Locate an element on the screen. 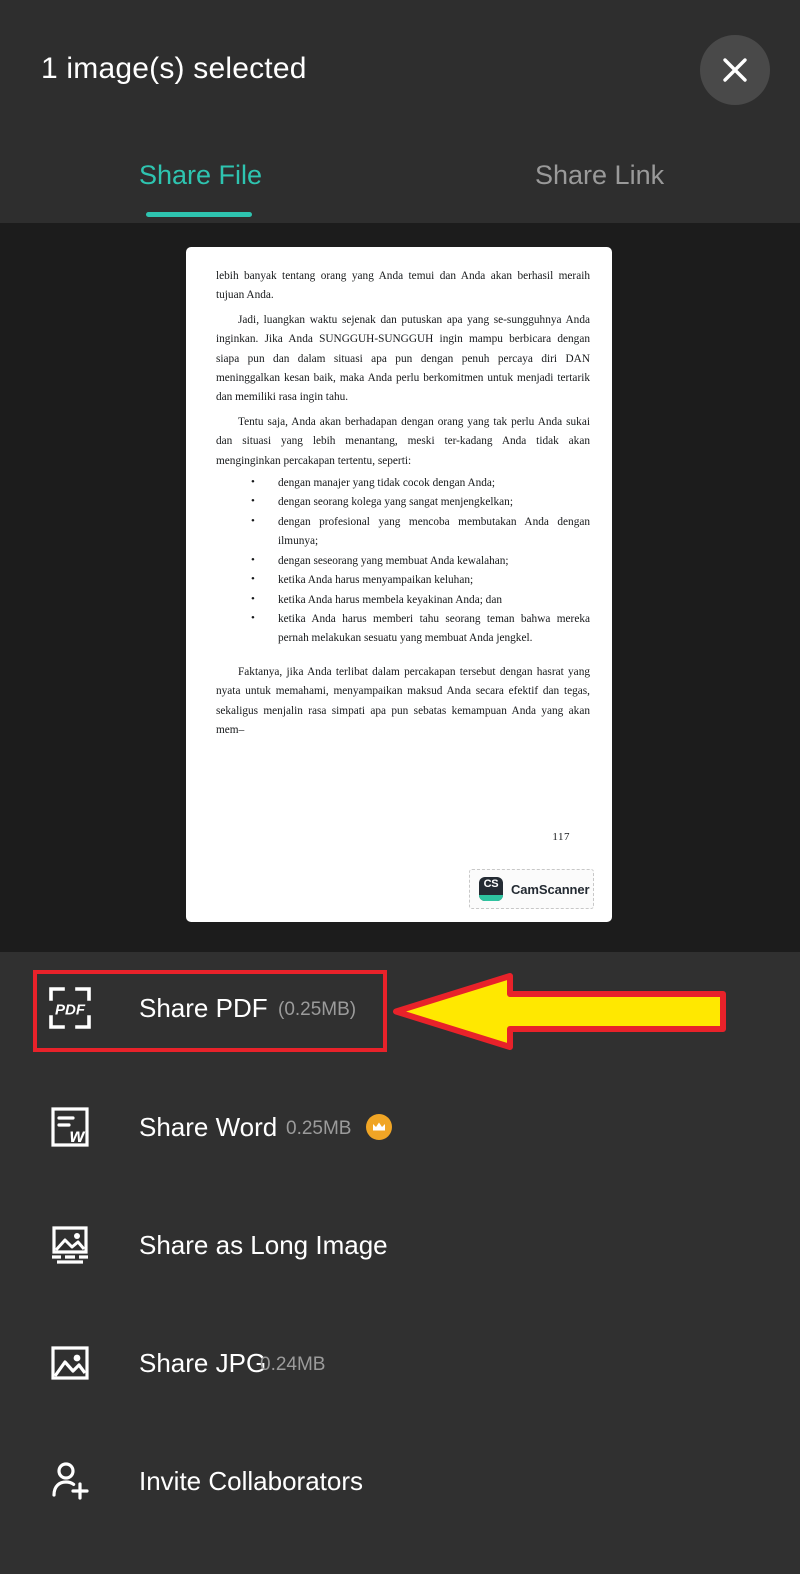  invite-collaborators-label: Invite Collaborators is located at coordinates (251, 1480).